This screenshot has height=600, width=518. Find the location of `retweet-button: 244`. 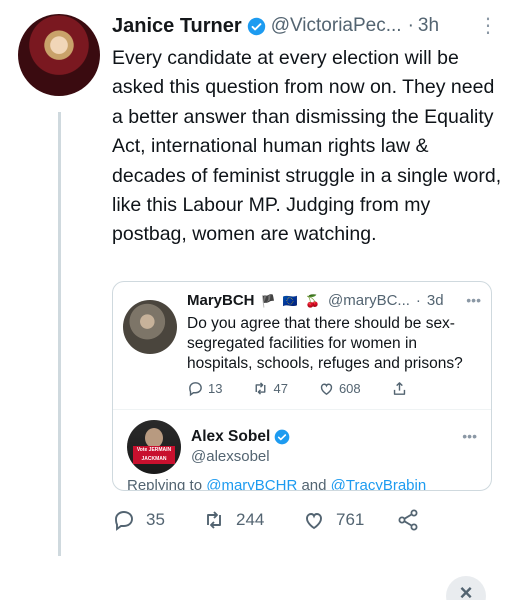

retweet-button: 244 is located at coordinates (252, 520).